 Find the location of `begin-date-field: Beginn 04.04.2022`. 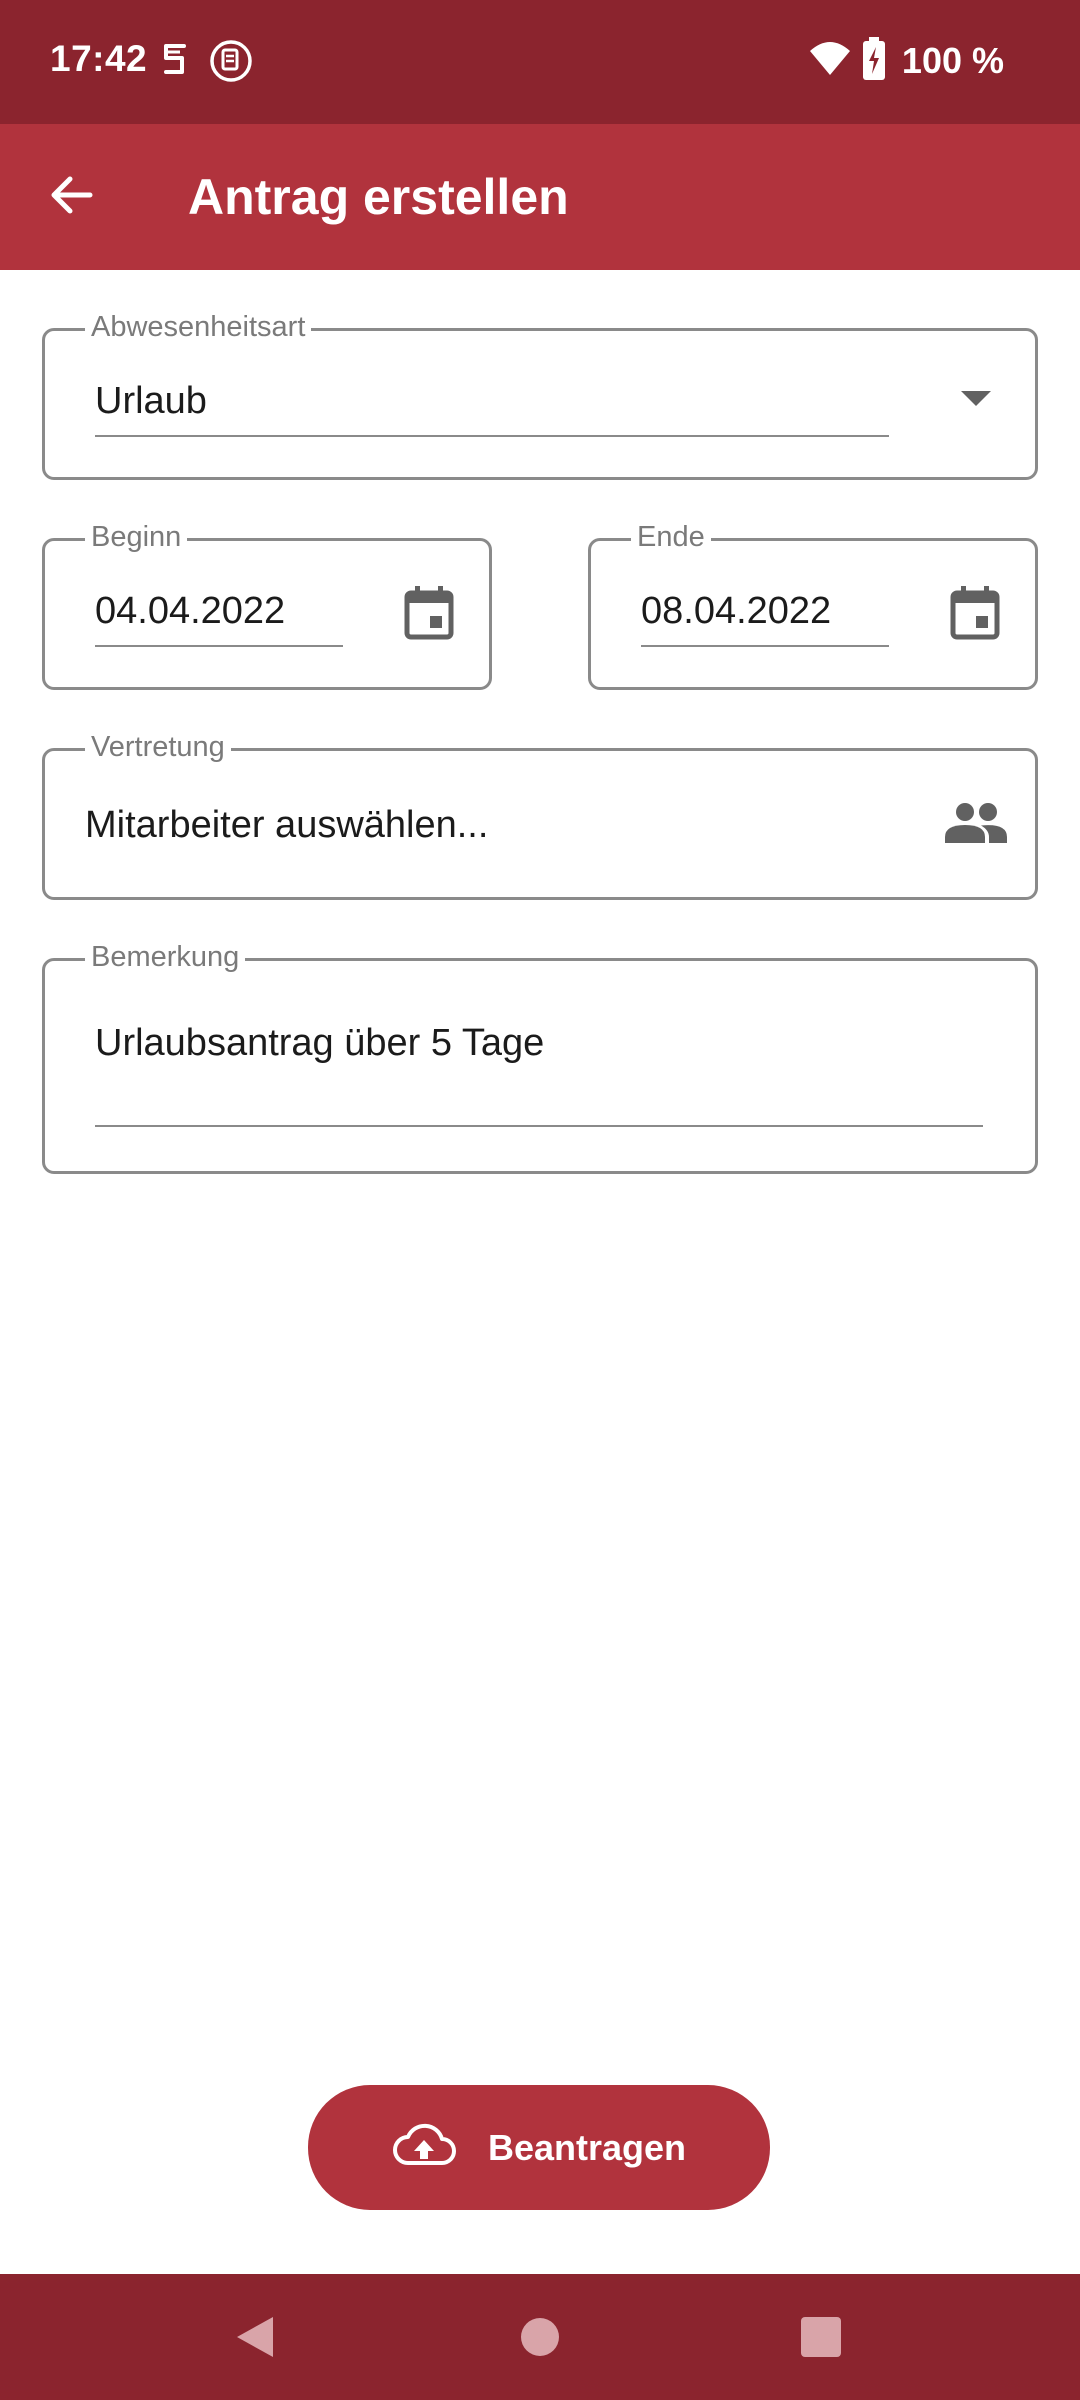

begin-date-field: Beginn 04.04.2022 is located at coordinates (267, 604).